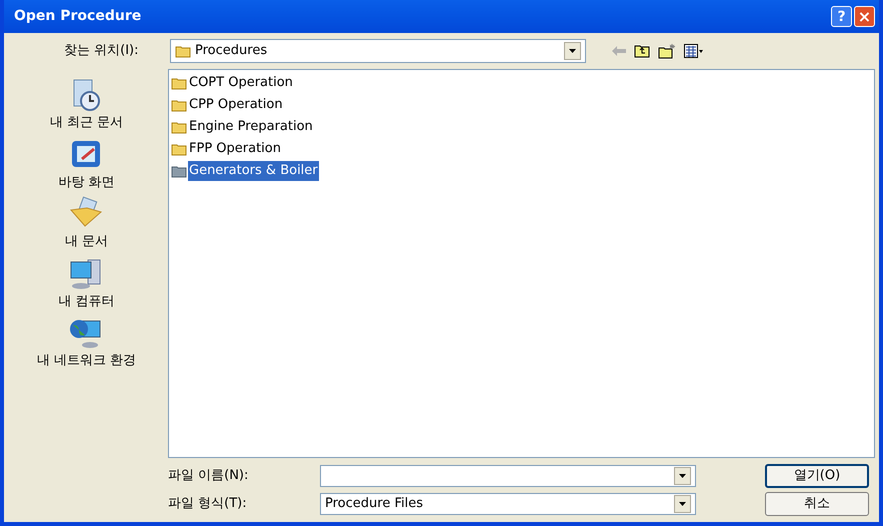 The image size is (883, 526). Describe the element at coordinates (694, 51) in the screenshot. I see `view-menu-icon` at that location.